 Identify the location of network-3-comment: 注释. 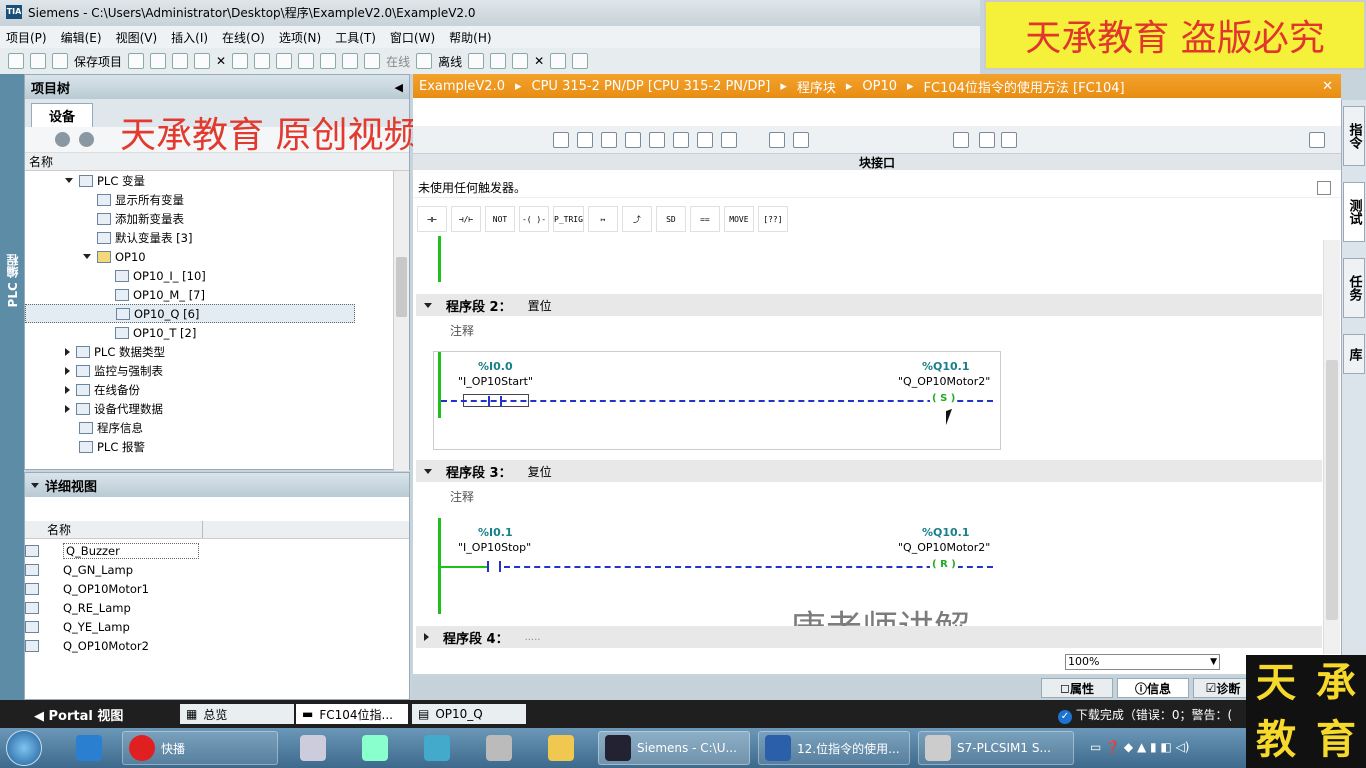
(462, 496).